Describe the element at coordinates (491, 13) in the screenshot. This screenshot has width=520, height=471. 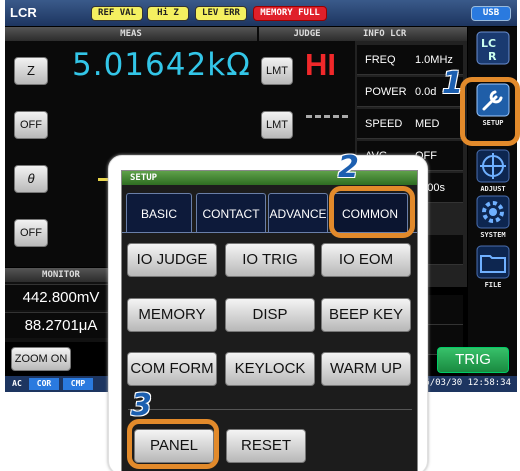
I see `usb-badge: USB` at that location.